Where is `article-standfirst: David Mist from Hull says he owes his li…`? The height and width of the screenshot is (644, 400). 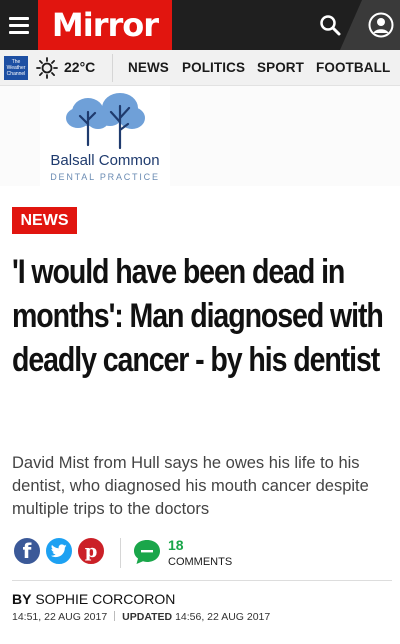
article-standfirst: David Mist from Hull says he owes his li… is located at coordinates (190, 486).